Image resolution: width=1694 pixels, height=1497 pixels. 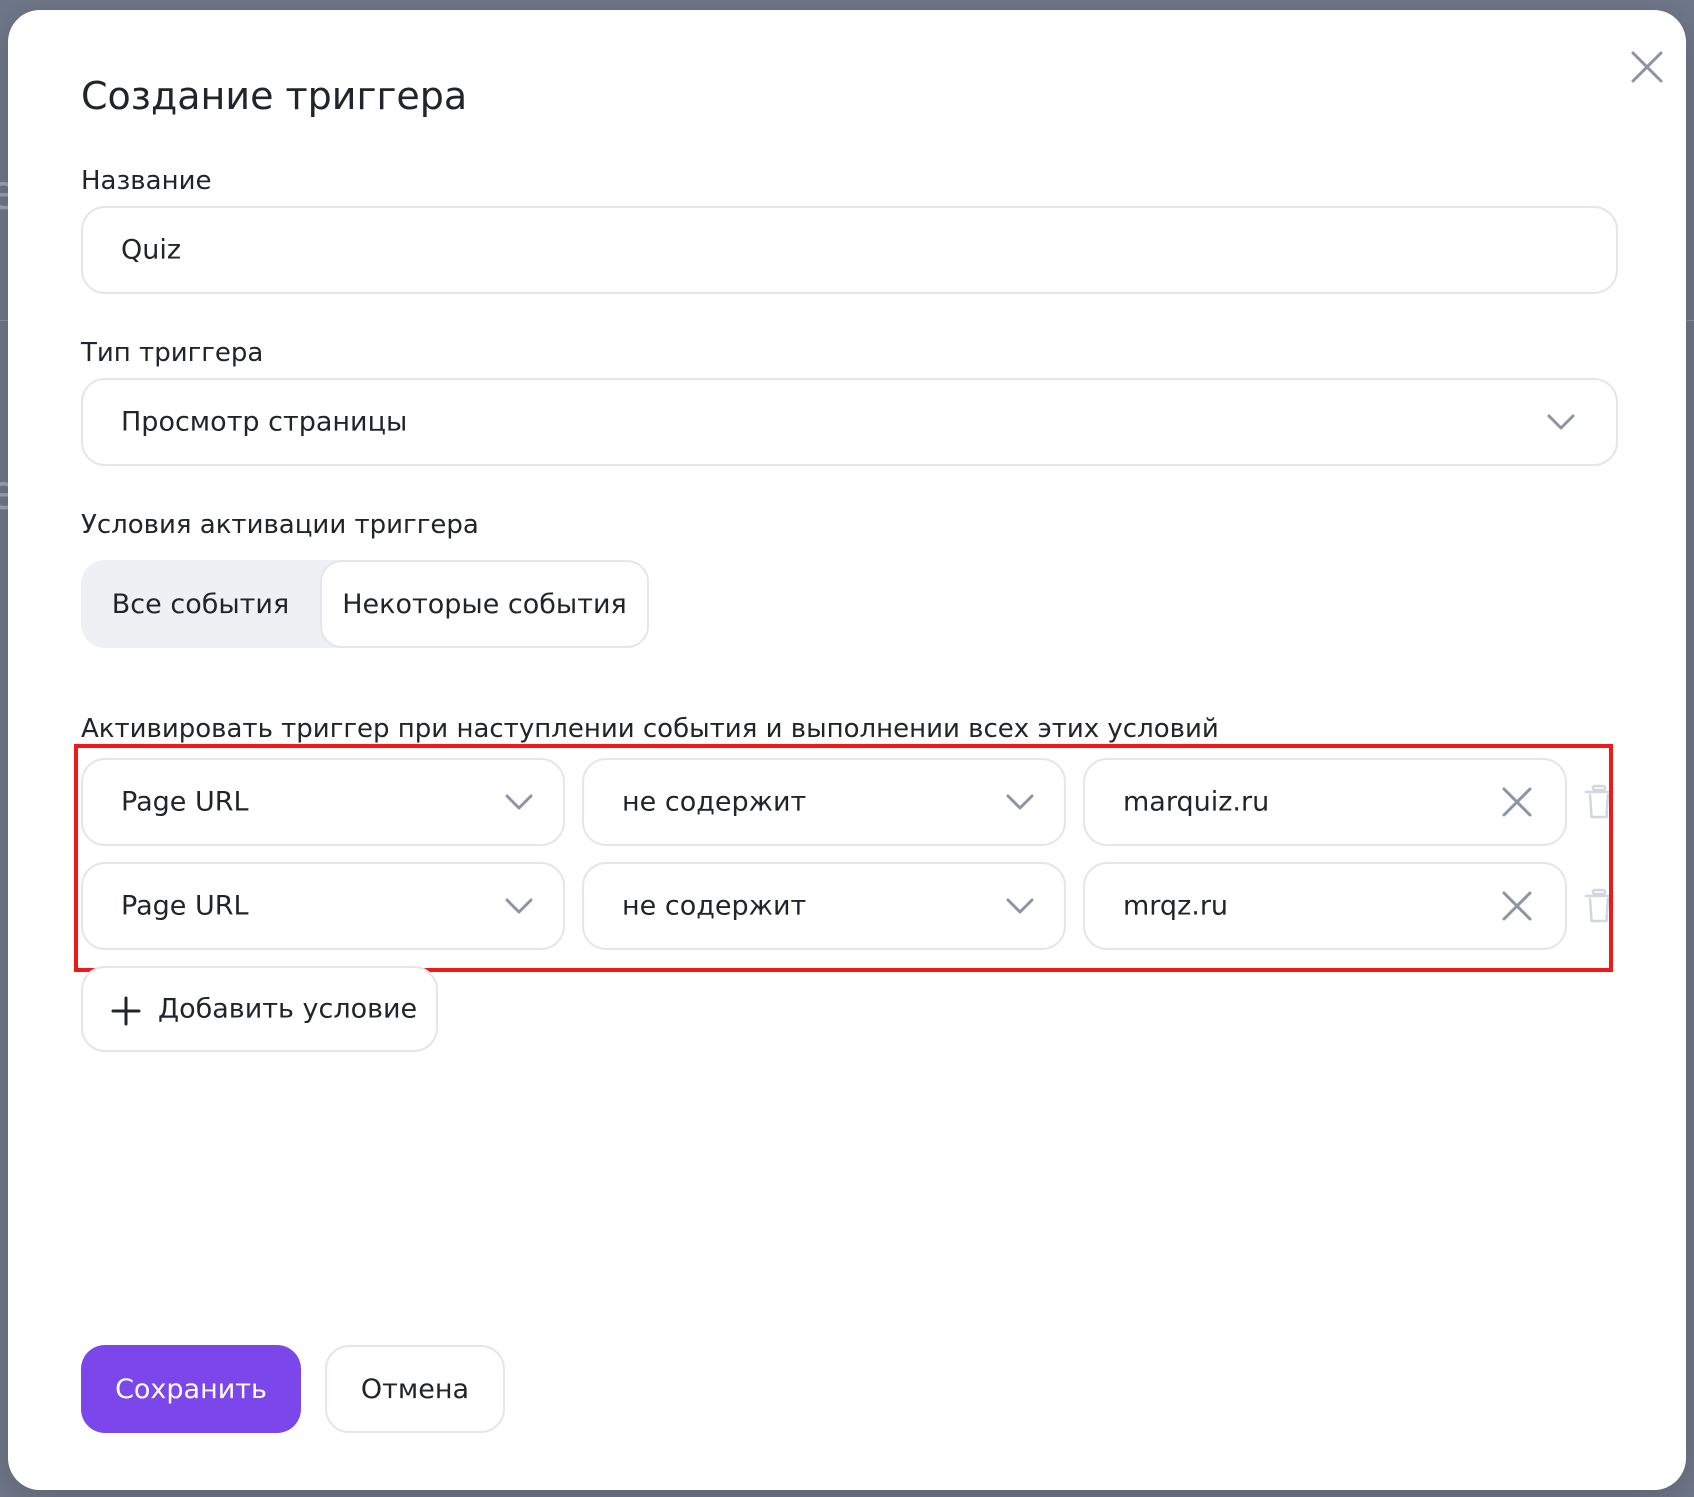 I want to click on segment-some-events: Некоторые события, so click(x=484, y=604).